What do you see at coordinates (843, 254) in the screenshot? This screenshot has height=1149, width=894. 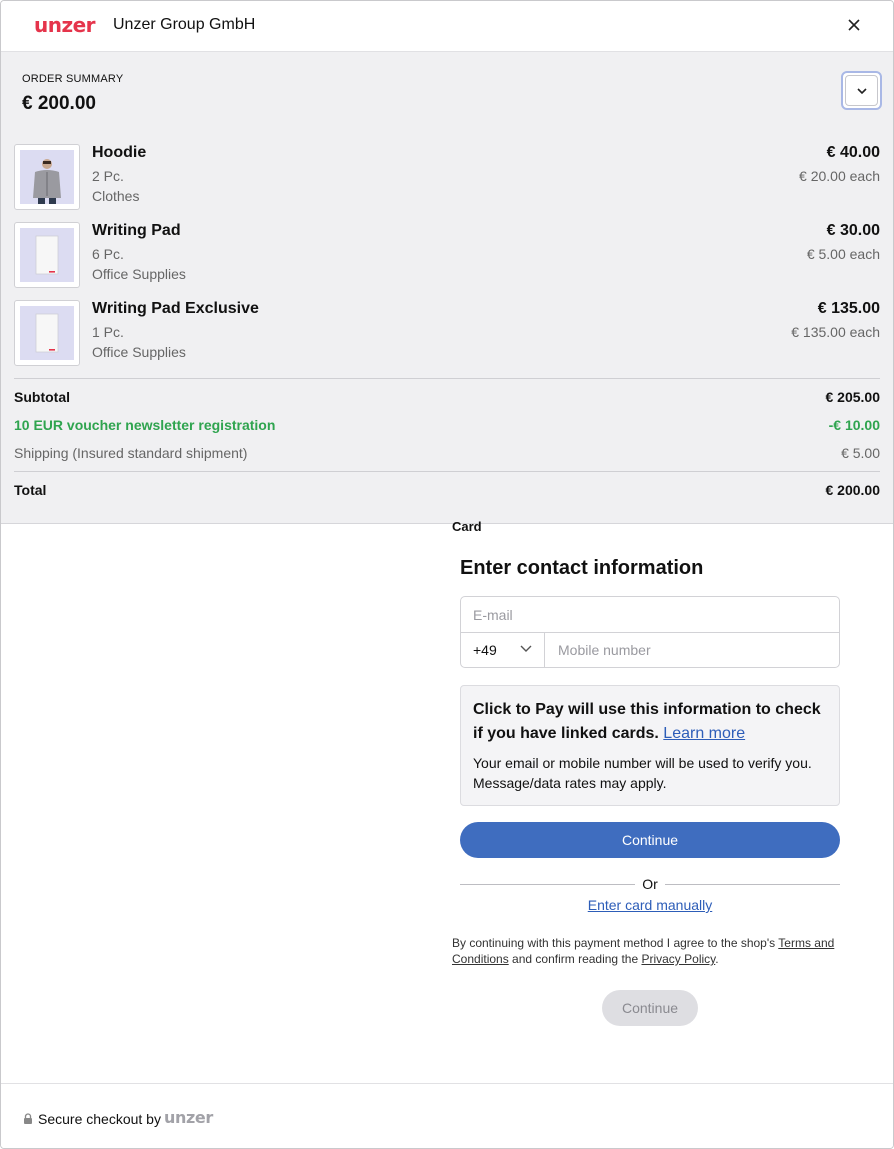 I see `item-unit-price: € 5.00 each` at bounding box center [843, 254].